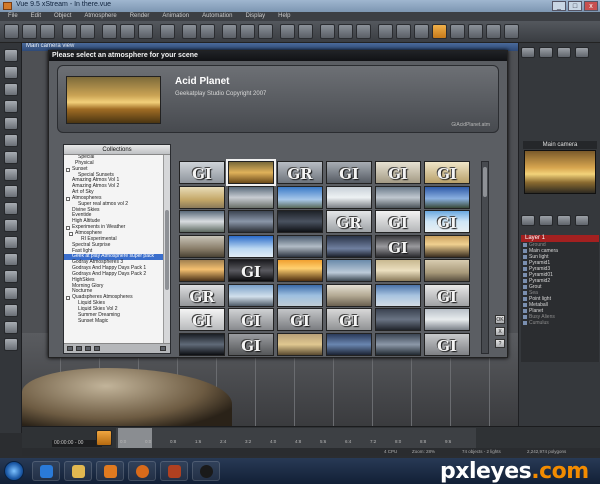 The height and width of the screenshot is (484, 600). I want to click on menu-object: Object, so click(61, 16).